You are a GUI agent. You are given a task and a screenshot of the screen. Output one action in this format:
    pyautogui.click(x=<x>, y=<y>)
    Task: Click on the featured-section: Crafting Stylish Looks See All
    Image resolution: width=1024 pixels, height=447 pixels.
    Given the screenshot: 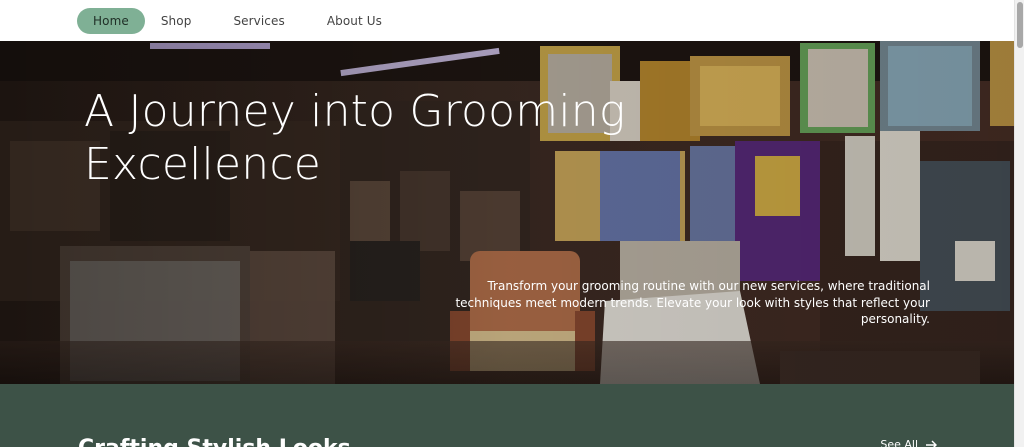 What is the action you would take?
    pyautogui.click(x=507, y=415)
    